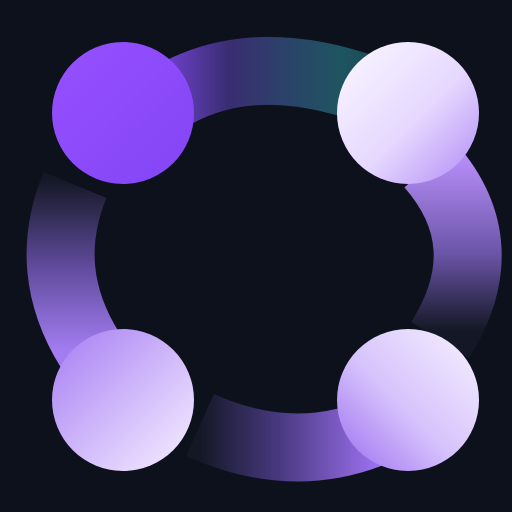 Image resolution: width=512 pixels, height=512 pixels. What do you see at coordinates (408, 400) in the screenshot?
I see `node-bottom-right` at bounding box center [408, 400].